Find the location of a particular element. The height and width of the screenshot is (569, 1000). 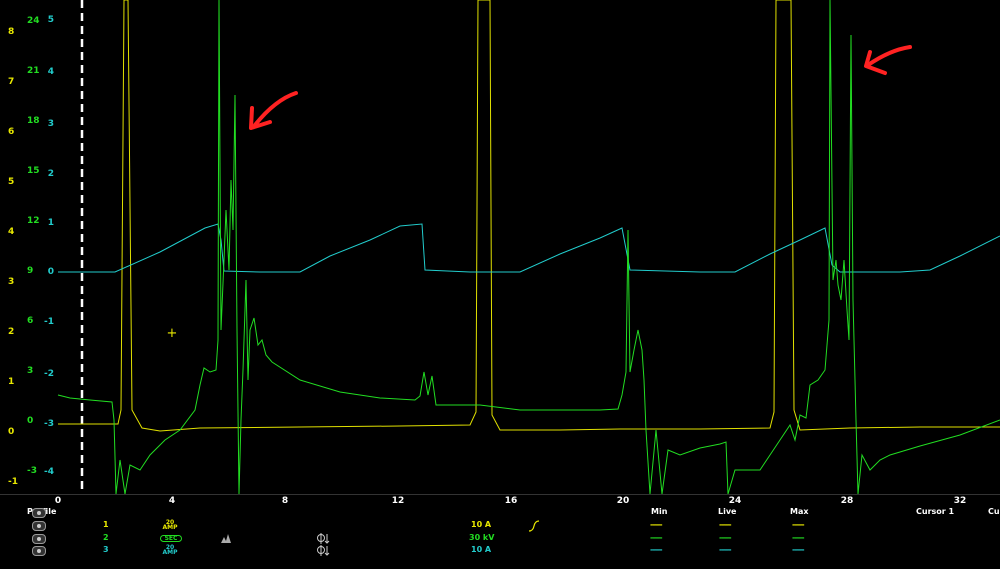

peak-icon is located at coordinates (226, 538).